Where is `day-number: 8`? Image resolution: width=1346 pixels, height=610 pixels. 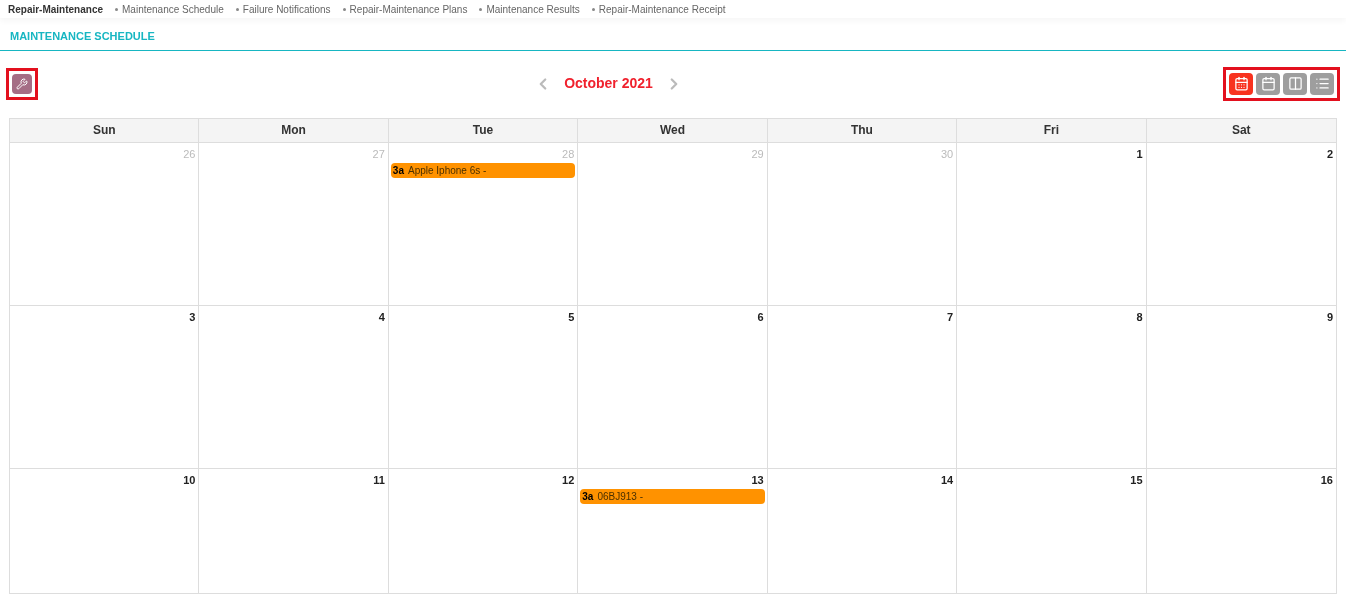
day-number: 8 is located at coordinates (1139, 317).